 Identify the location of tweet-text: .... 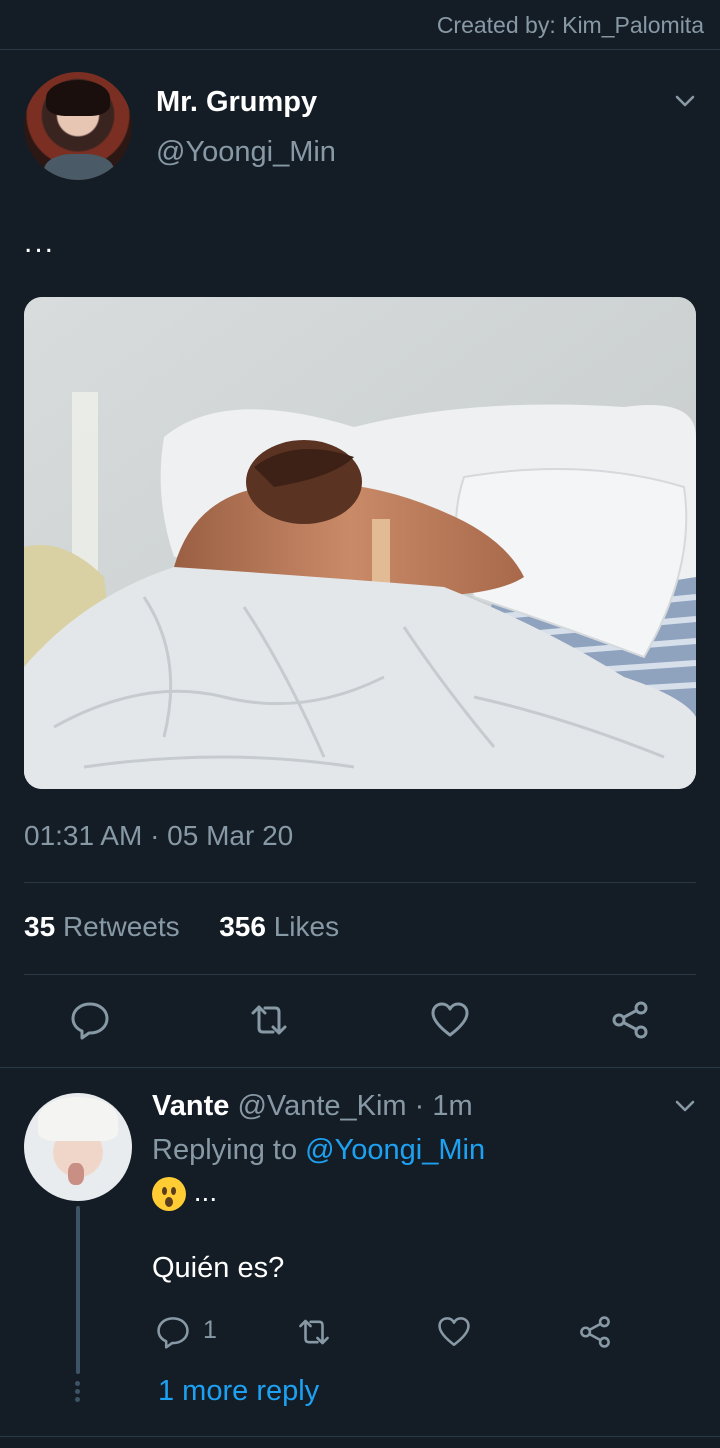
(40, 242).